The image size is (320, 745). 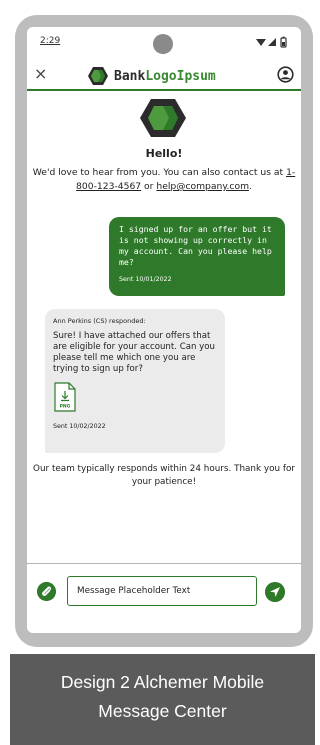 I want to click on camera-cutout, so click(x=163, y=44).